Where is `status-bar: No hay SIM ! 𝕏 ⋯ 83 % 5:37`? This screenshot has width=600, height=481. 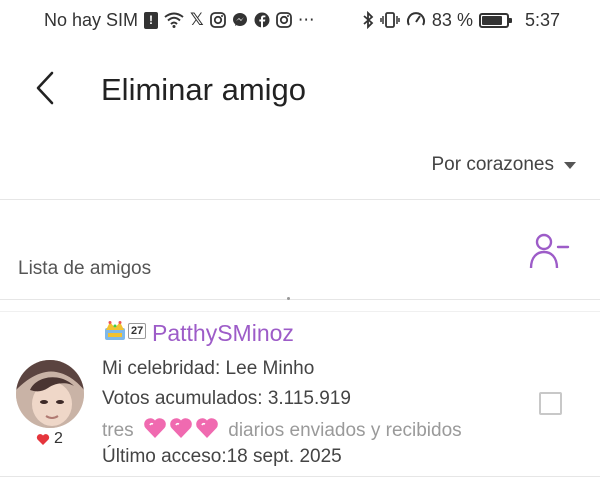
status-bar: No hay SIM ! 𝕏 ⋯ 83 % 5:37 is located at coordinates (300, 20).